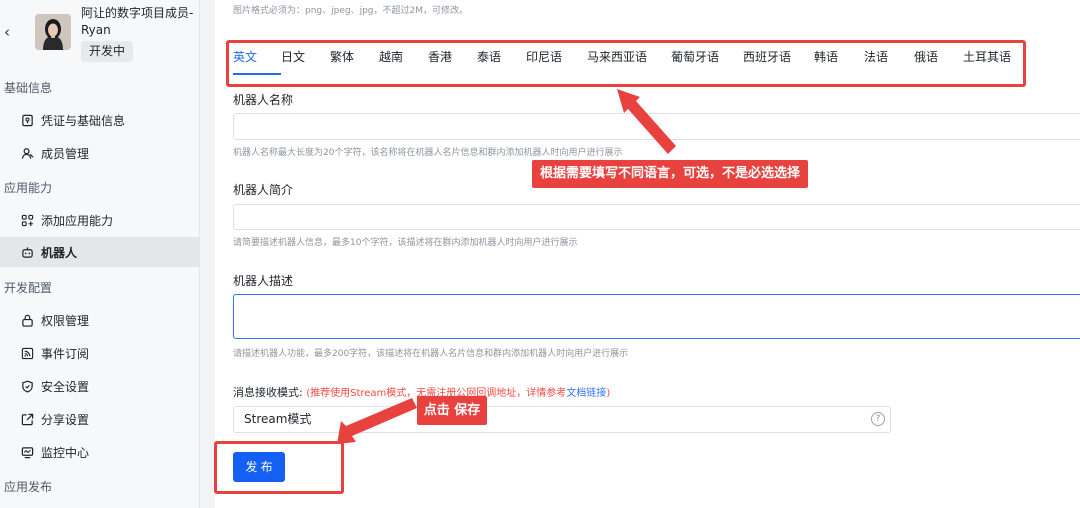  I want to click on member-icon, so click(27, 153).